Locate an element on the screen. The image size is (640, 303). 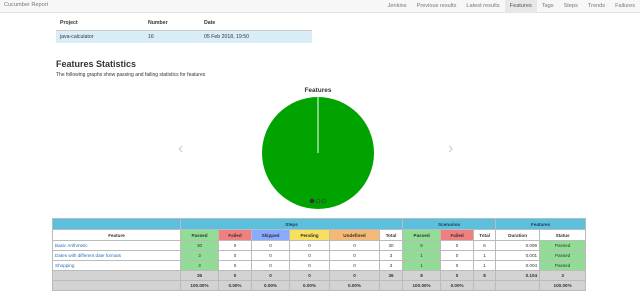
nav-trends: Trends is located at coordinates (596, 6).